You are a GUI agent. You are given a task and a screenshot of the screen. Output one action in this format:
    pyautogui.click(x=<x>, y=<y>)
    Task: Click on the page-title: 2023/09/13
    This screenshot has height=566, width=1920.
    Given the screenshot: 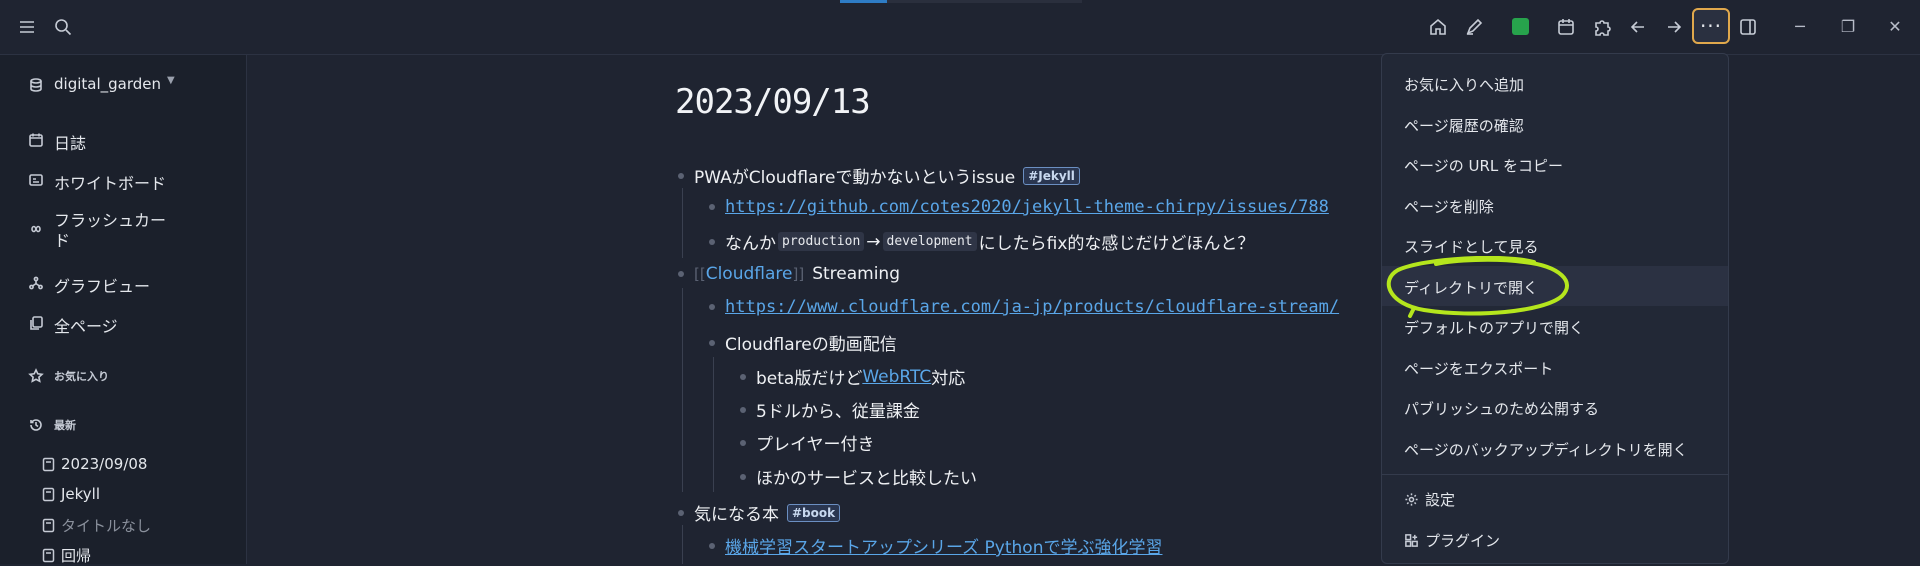 What is the action you would take?
    pyautogui.click(x=773, y=102)
    